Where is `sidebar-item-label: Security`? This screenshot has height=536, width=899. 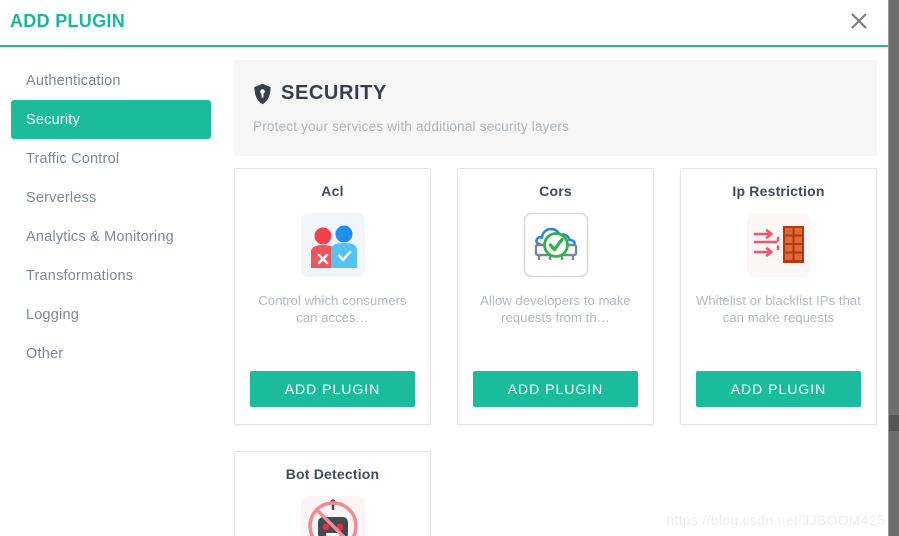
sidebar-item-label: Security is located at coordinates (53, 119).